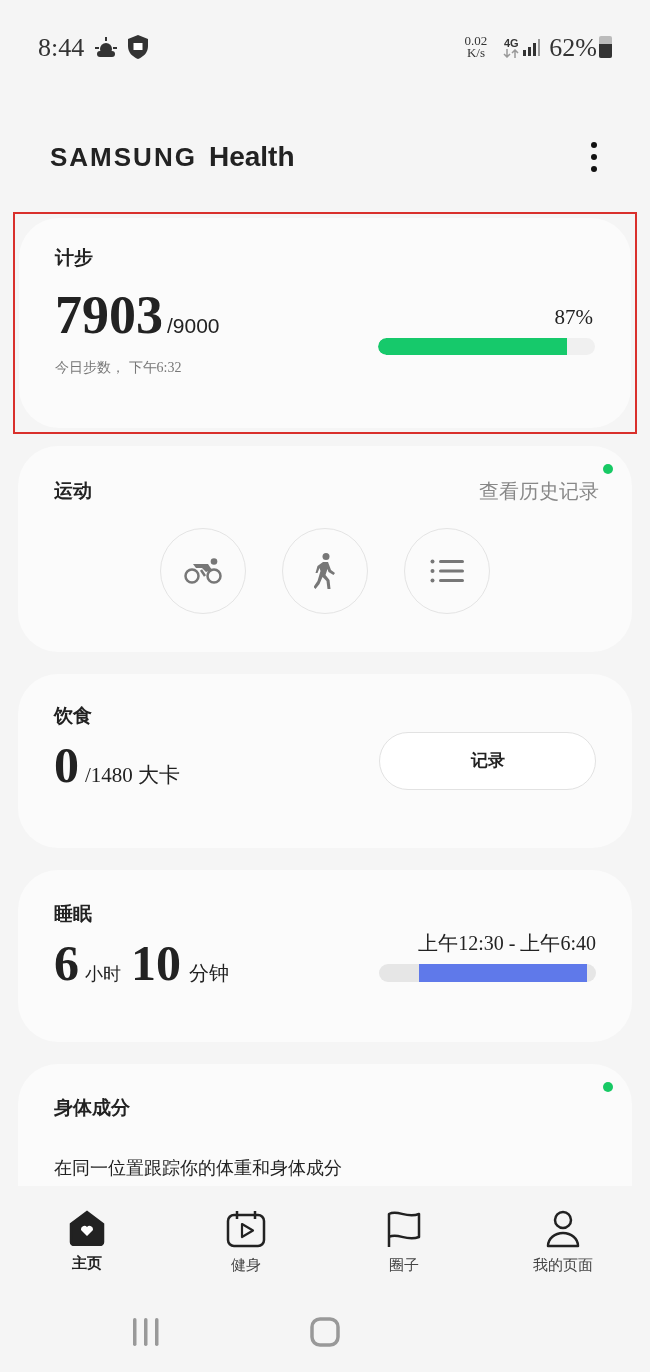  Describe the element at coordinates (511, 42) in the screenshot. I see `network-type: 4G` at that location.